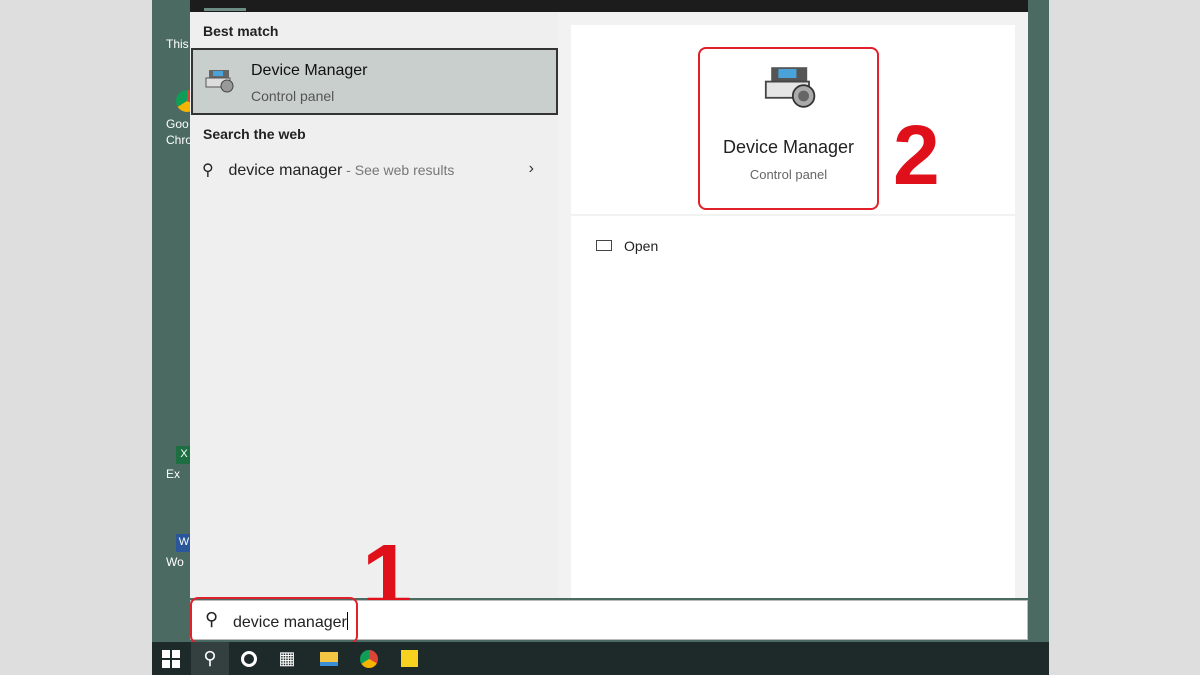 This screenshot has width=1200, height=675. Describe the element at coordinates (600, 658) in the screenshot. I see `taskbar: ⚲ ▦` at that location.